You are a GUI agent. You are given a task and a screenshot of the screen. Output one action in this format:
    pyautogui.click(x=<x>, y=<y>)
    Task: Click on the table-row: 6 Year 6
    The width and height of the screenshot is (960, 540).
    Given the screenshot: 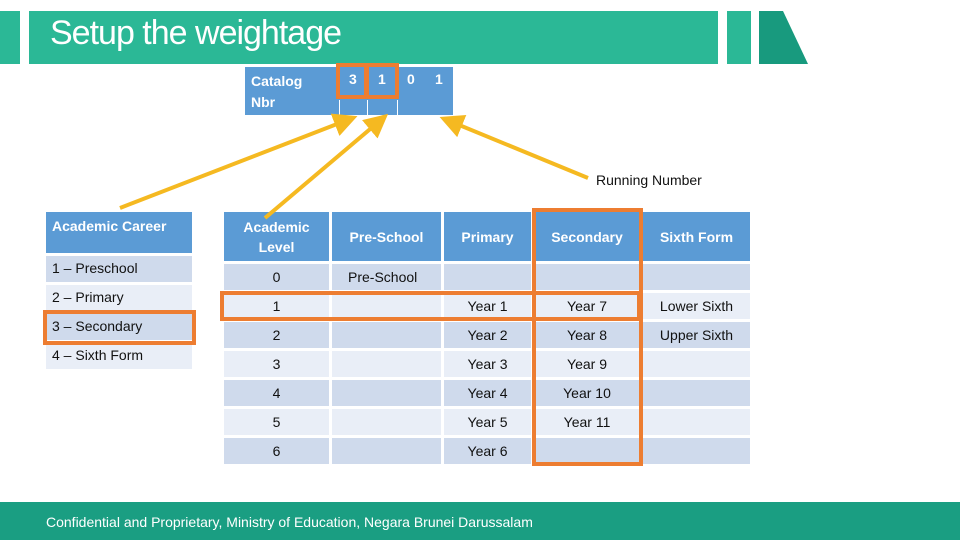 What is the action you would take?
    pyautogui.click(x=487, y=451)
    